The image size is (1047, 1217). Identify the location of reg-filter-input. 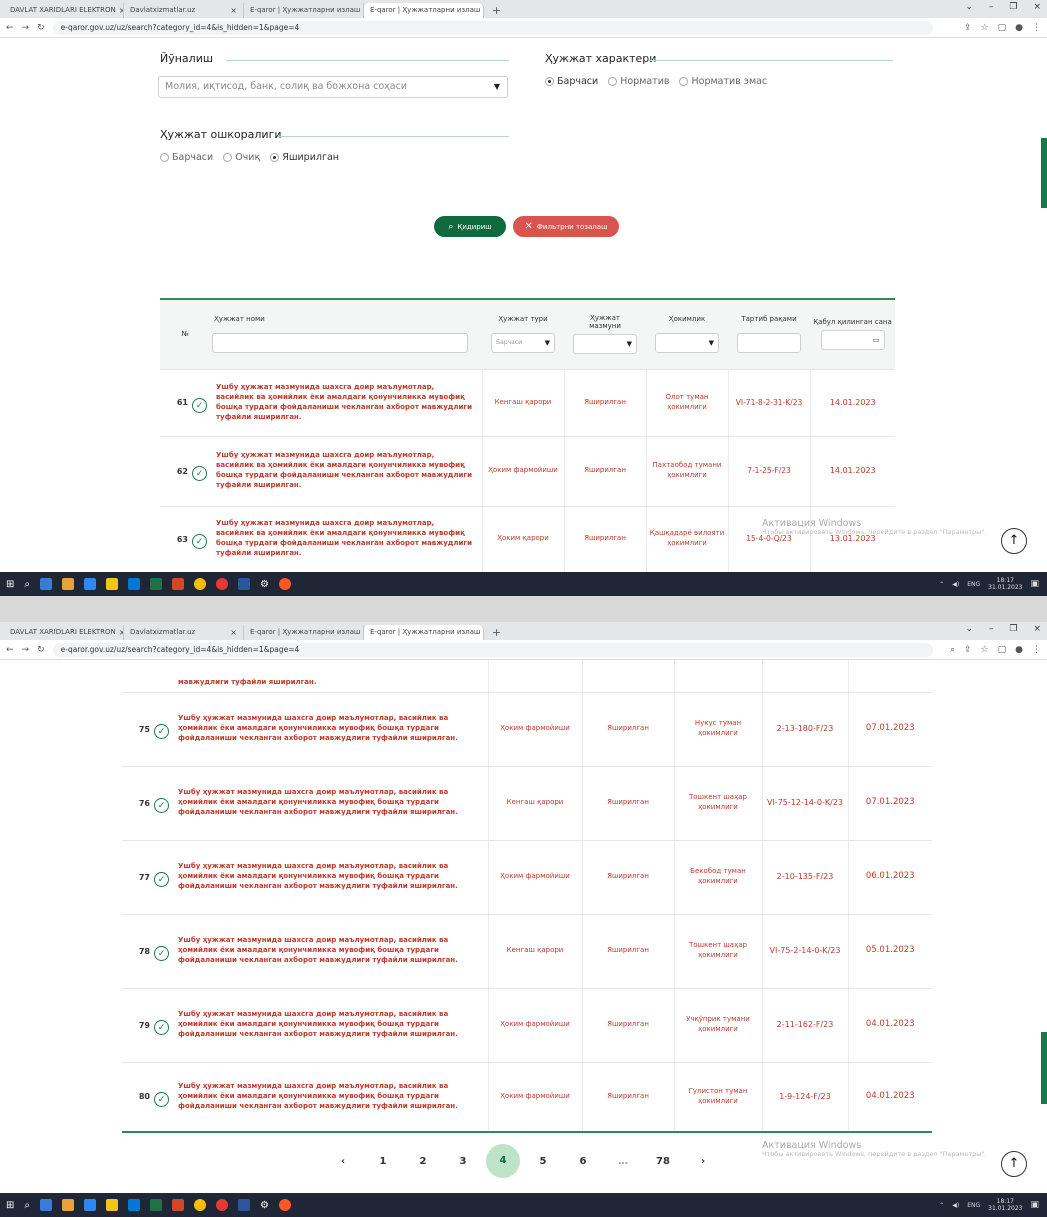
(769, 343).